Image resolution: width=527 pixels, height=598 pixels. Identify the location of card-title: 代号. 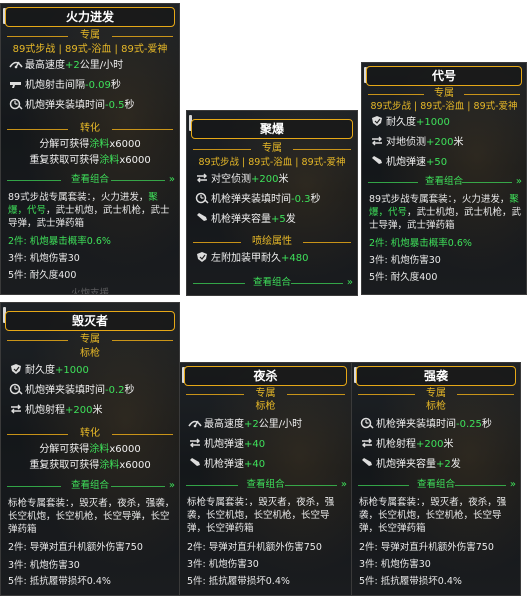
(444, 76).